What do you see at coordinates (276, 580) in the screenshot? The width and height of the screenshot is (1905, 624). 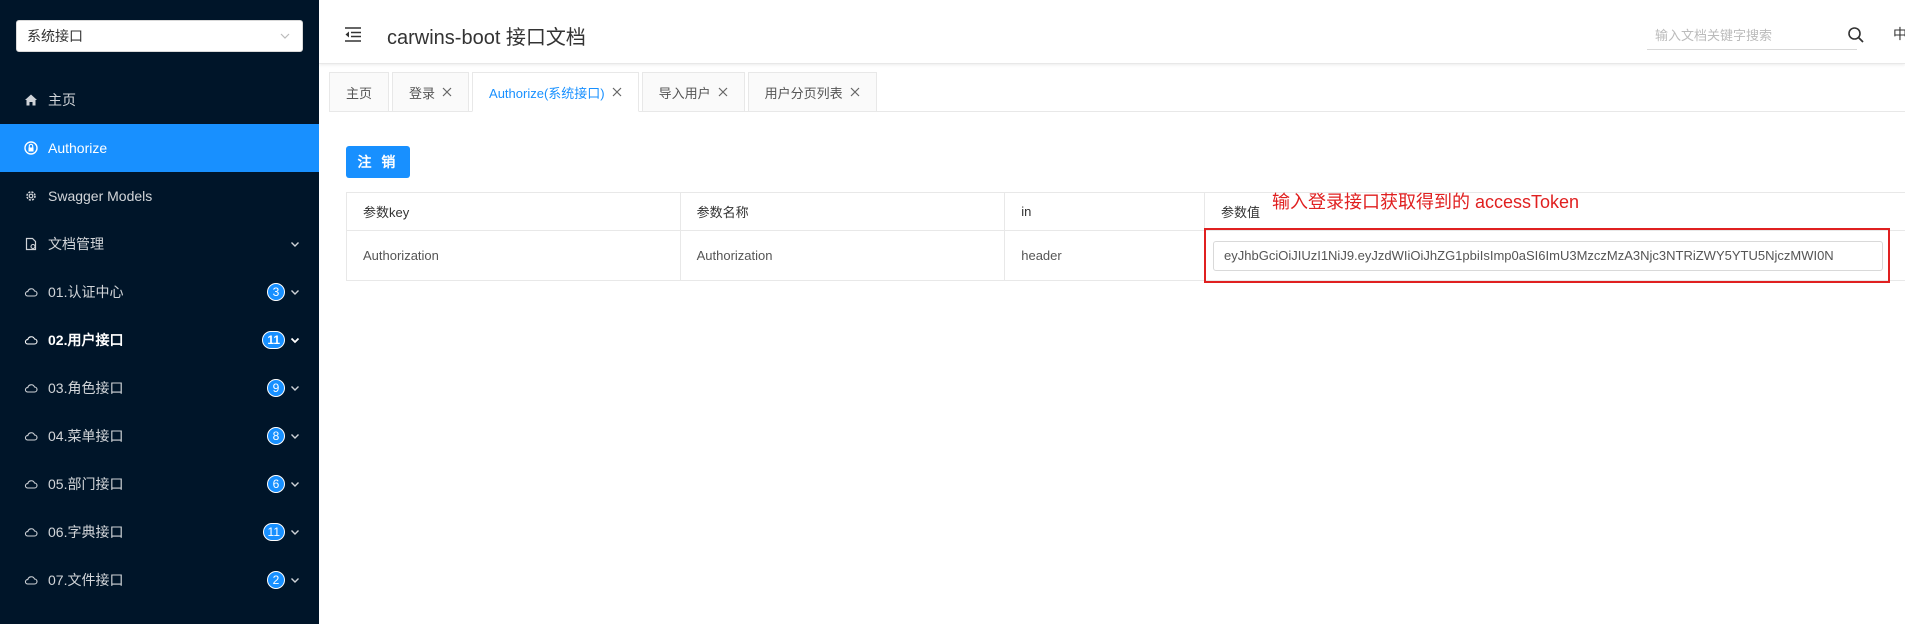 I see `count-badge: 2` at bounding box center [276, 580].